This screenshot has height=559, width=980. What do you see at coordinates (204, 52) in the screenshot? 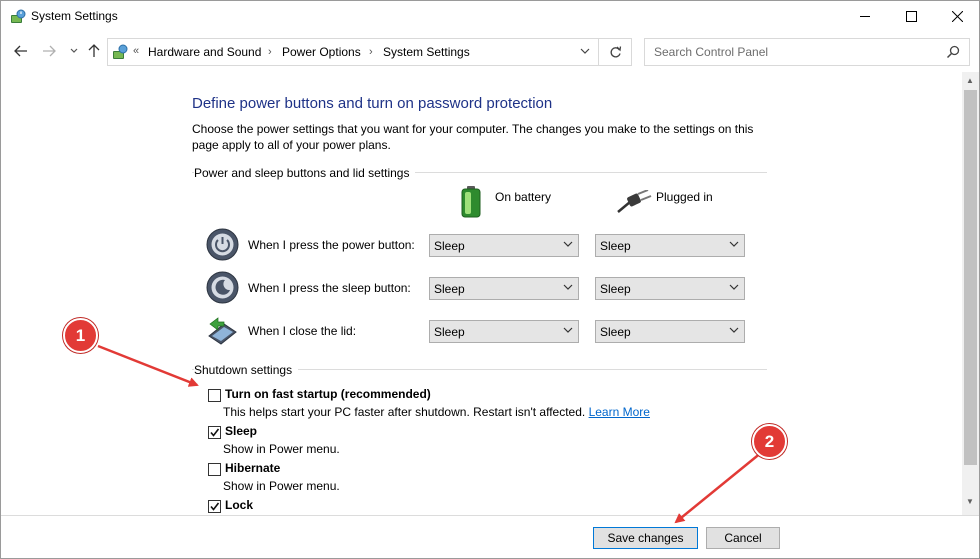
I see `breadcrumb-hardware-and-sound: Hardware and Sound` at bounding box center [204, 52].